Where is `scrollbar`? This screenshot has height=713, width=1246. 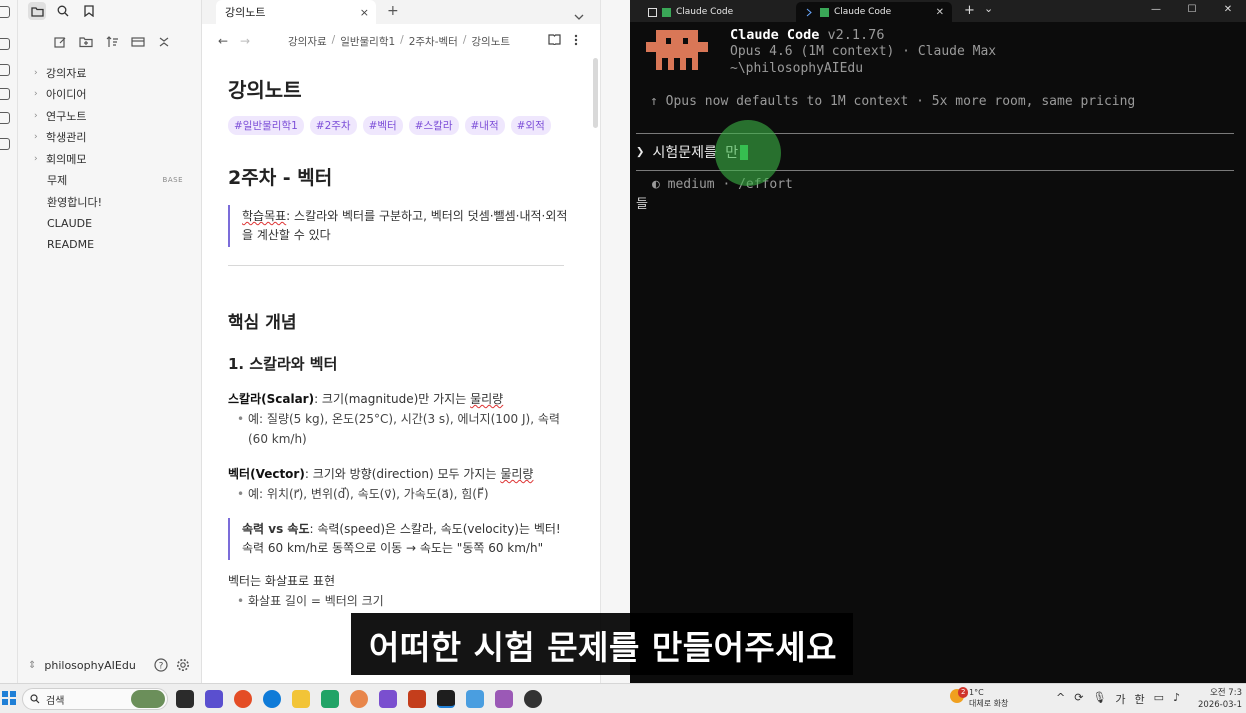 scrollbar is located at coordinates (595, 93).